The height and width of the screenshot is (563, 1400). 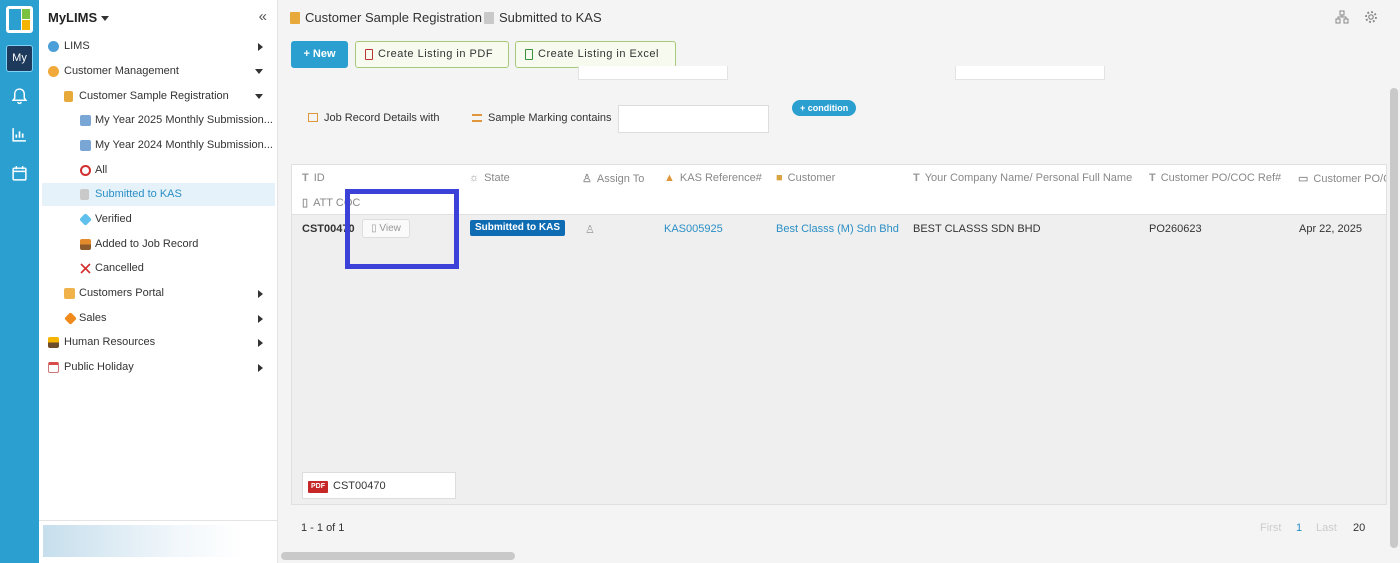 What do you see at coordinates (1342, 17) in the screenshot?
I see `hierarchy-icon` at bounding box center [1342, 17].